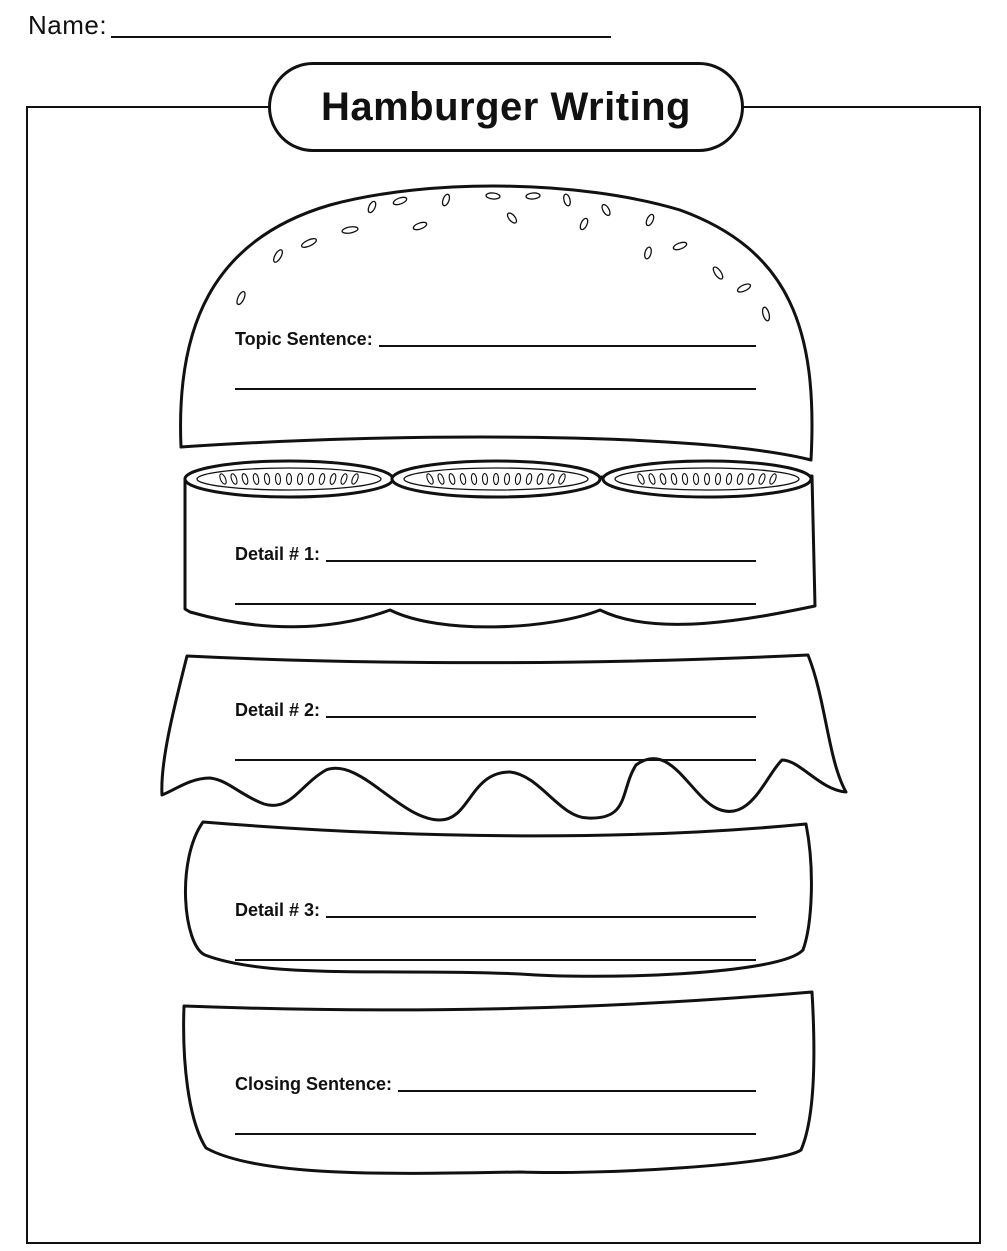 The image size is (1007, 1251). I want to click on detail-3-field: Detail # 3:, so click(495, 927).